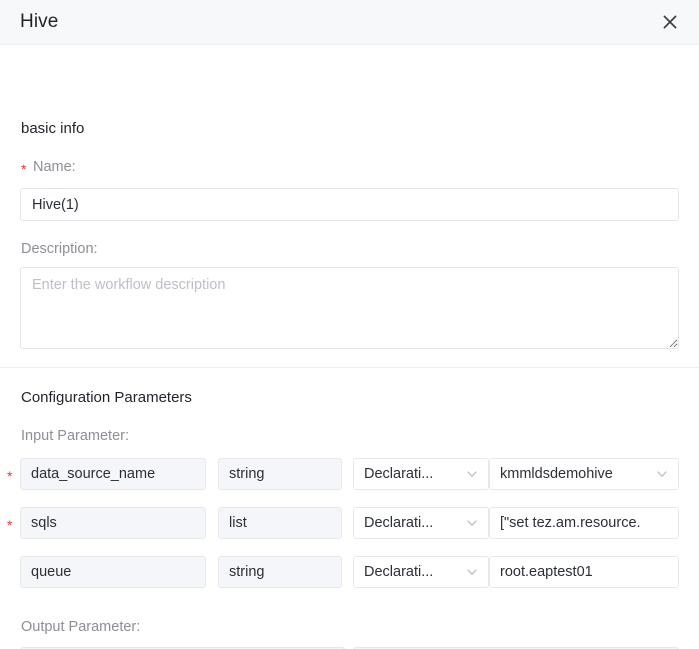 This screenshot has height=649, width=699. I want to click on param-value: kmmldsdemohive, so click(556, 474).